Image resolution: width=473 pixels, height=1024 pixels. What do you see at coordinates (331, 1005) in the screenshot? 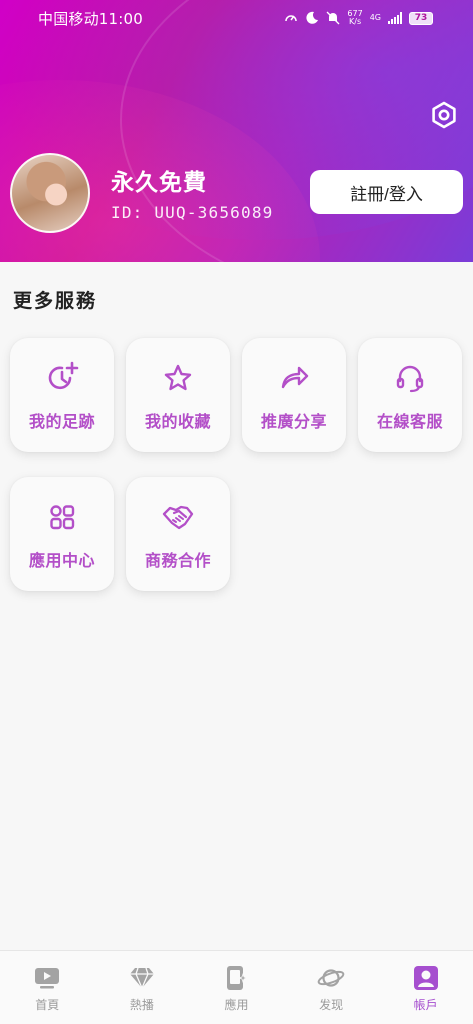
I see `nav-label: 发现` at bounding box center [331, 1005].